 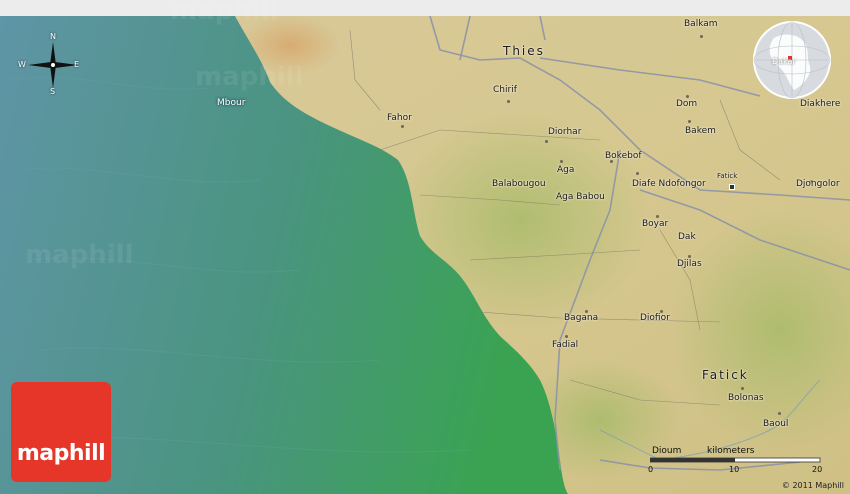 I want to click on compass-south-label: S, so click(x=53, y=91).